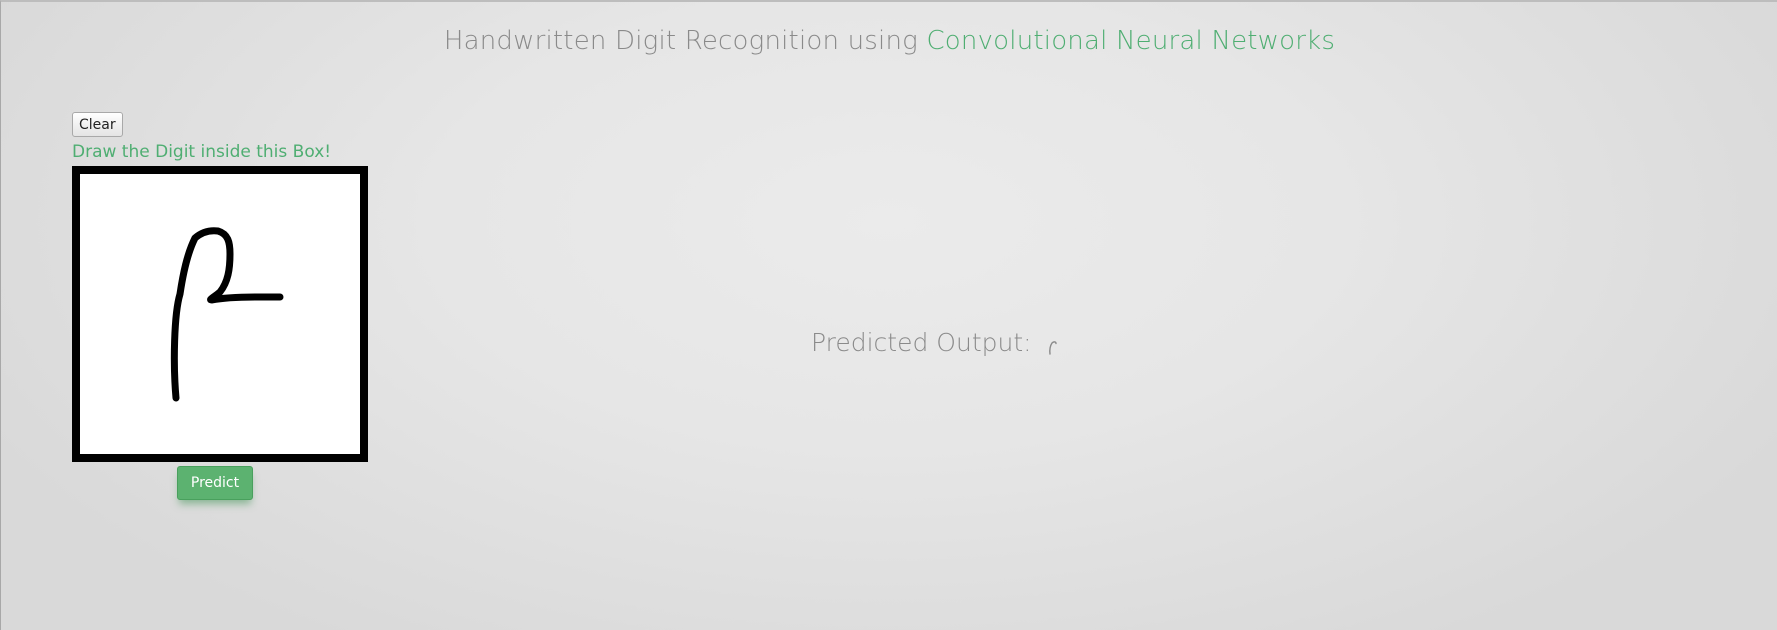 The width and height of the screenshot is (1777, 630). Describe the element at coordinates (921, 342) in the screenshot. I see `predicted-output-label: Predicted Output:` at that location.